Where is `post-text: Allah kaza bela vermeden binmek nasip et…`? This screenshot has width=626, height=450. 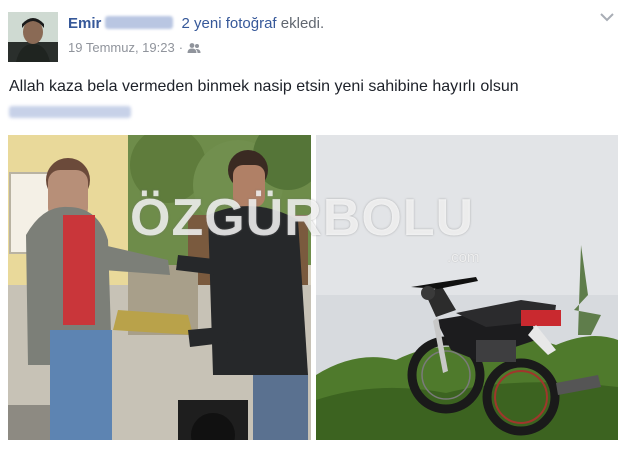
post-text: Allah kaza bela vermeden binmek nasip et… is located at coordinates (264, 86).